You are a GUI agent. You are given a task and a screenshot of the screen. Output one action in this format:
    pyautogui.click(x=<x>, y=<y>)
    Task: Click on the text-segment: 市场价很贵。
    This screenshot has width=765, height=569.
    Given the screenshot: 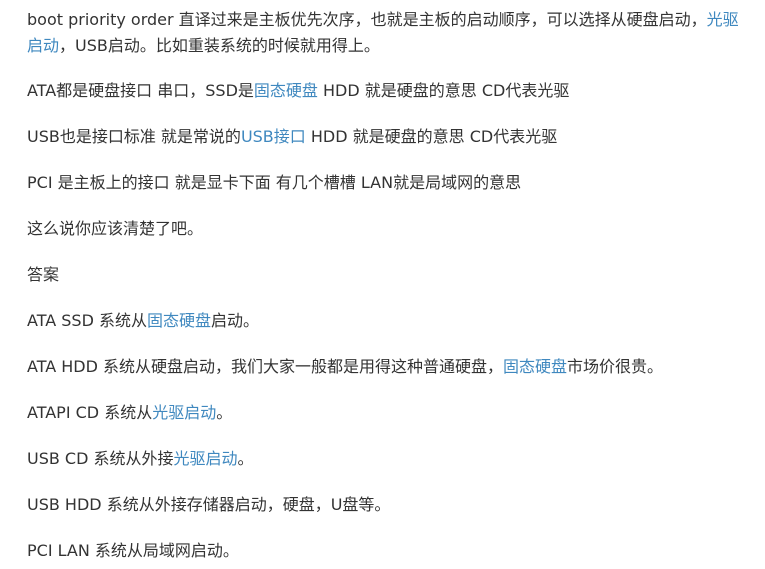 What is the action you would take?
    pyautogui.click(x=615, y=366)
    